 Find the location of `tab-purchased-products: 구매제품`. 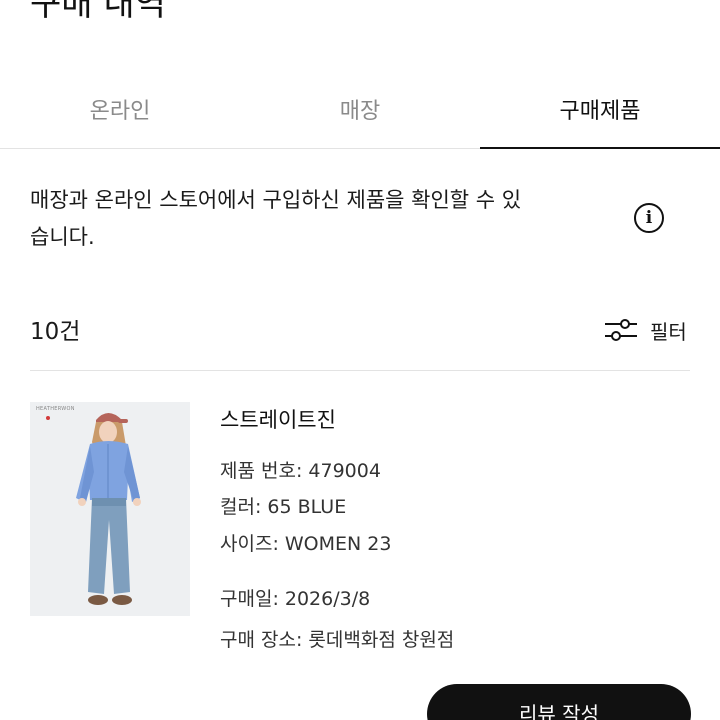

tab-purchased-products: 구매제품 is located at coordinates (600, 109).